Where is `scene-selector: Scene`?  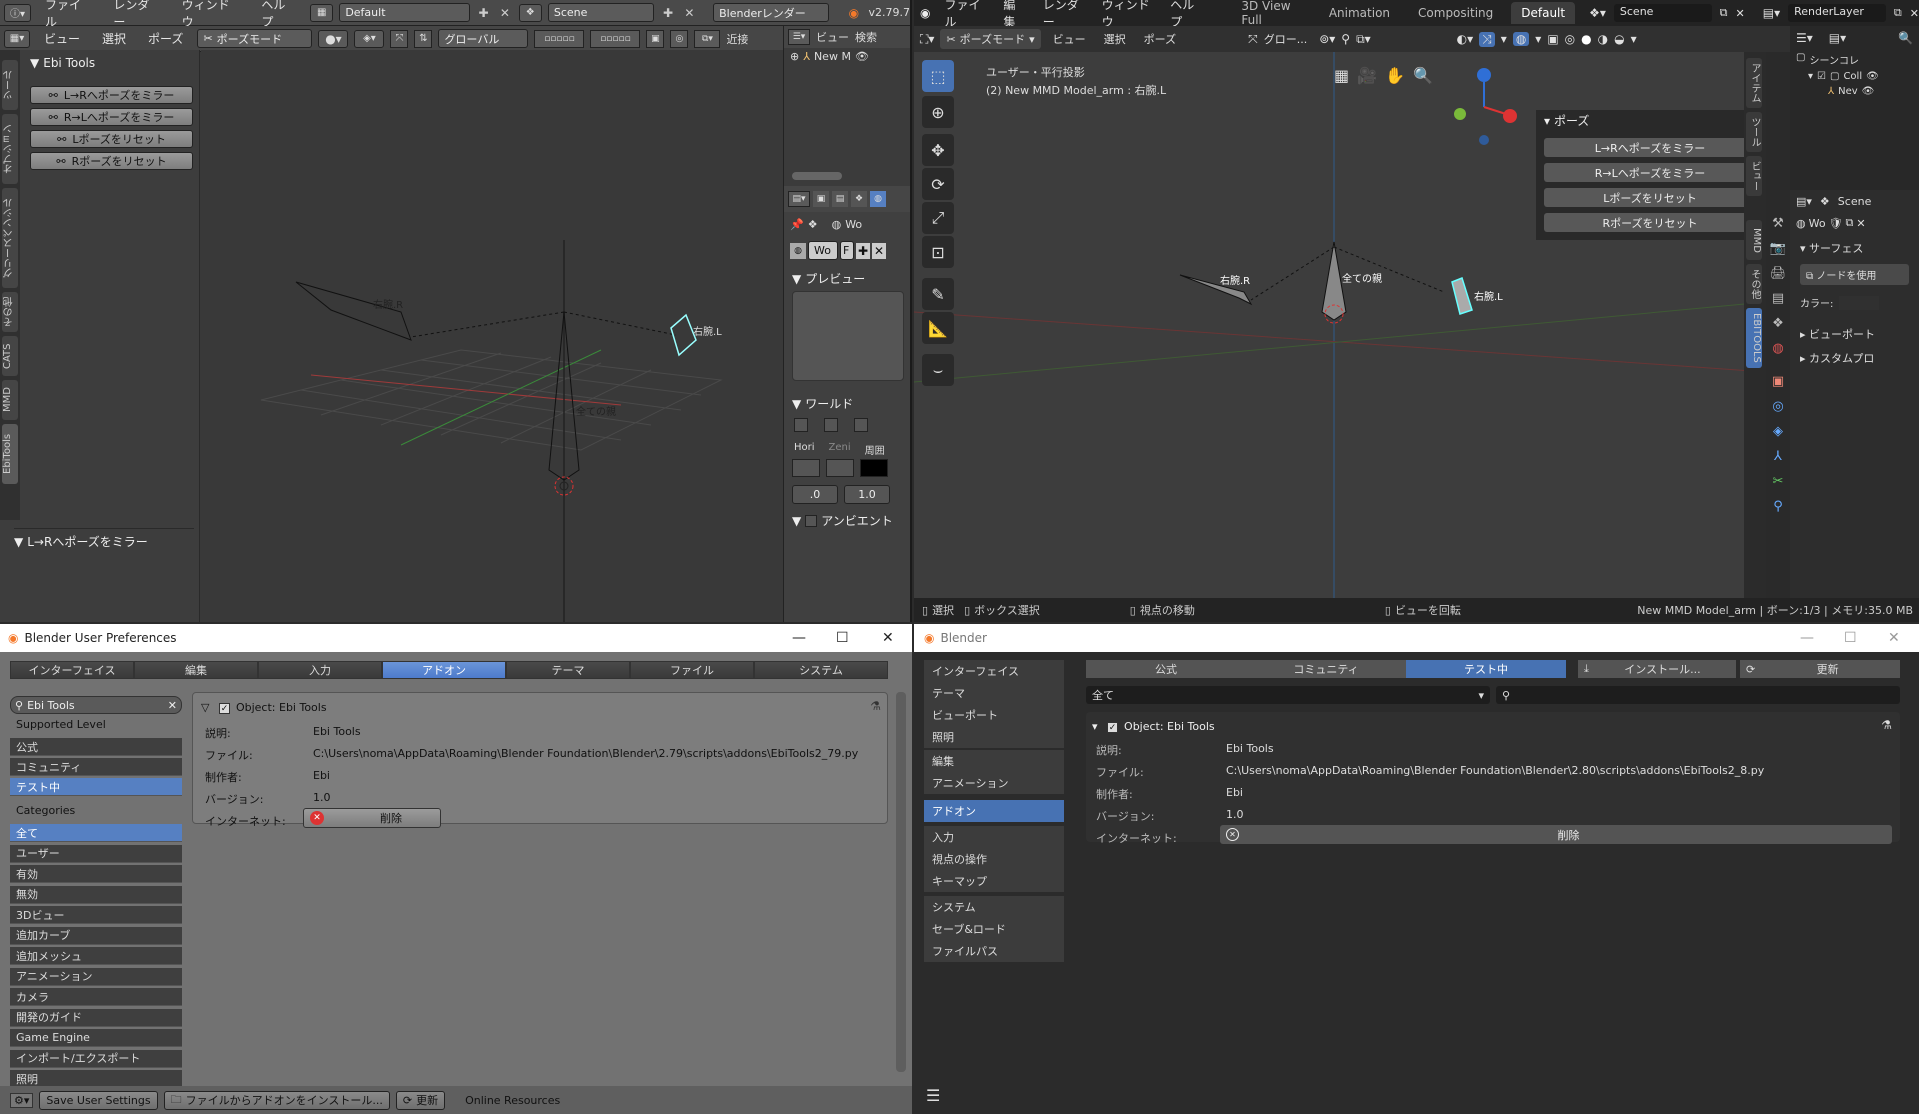
scene-selector: Scene is located at coordinates (601, 12).